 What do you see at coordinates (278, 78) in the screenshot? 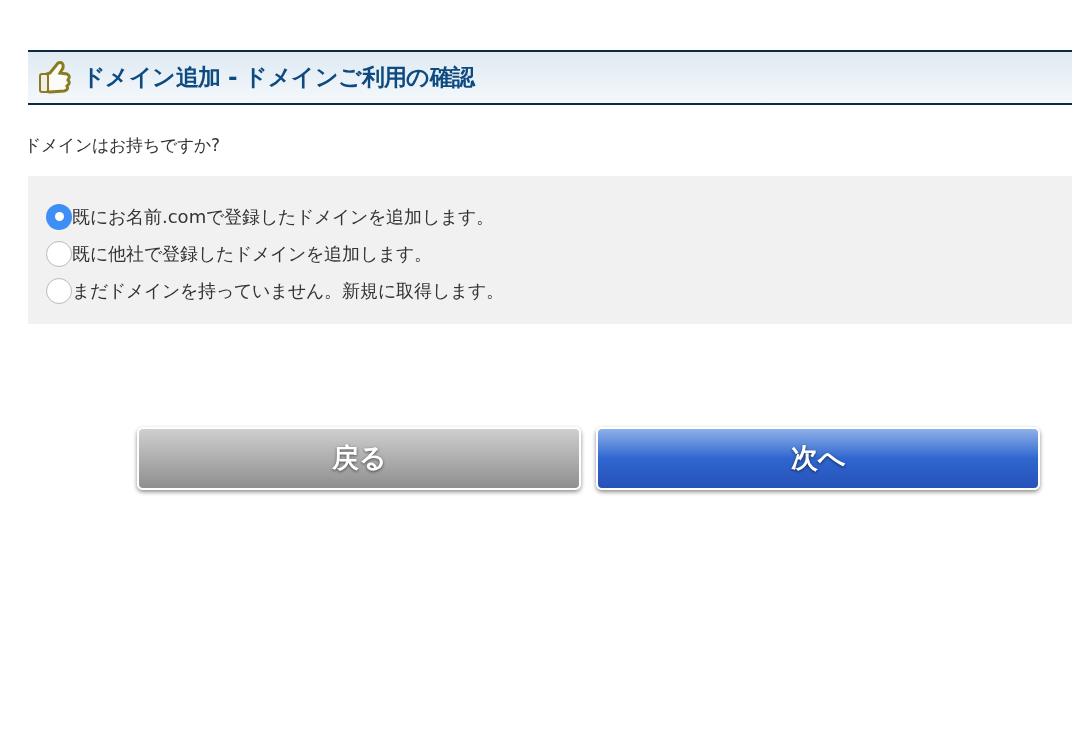
I see `section-title: ドメイン追加 - ドメインご利用の確認` at bounding box center [278, 78].